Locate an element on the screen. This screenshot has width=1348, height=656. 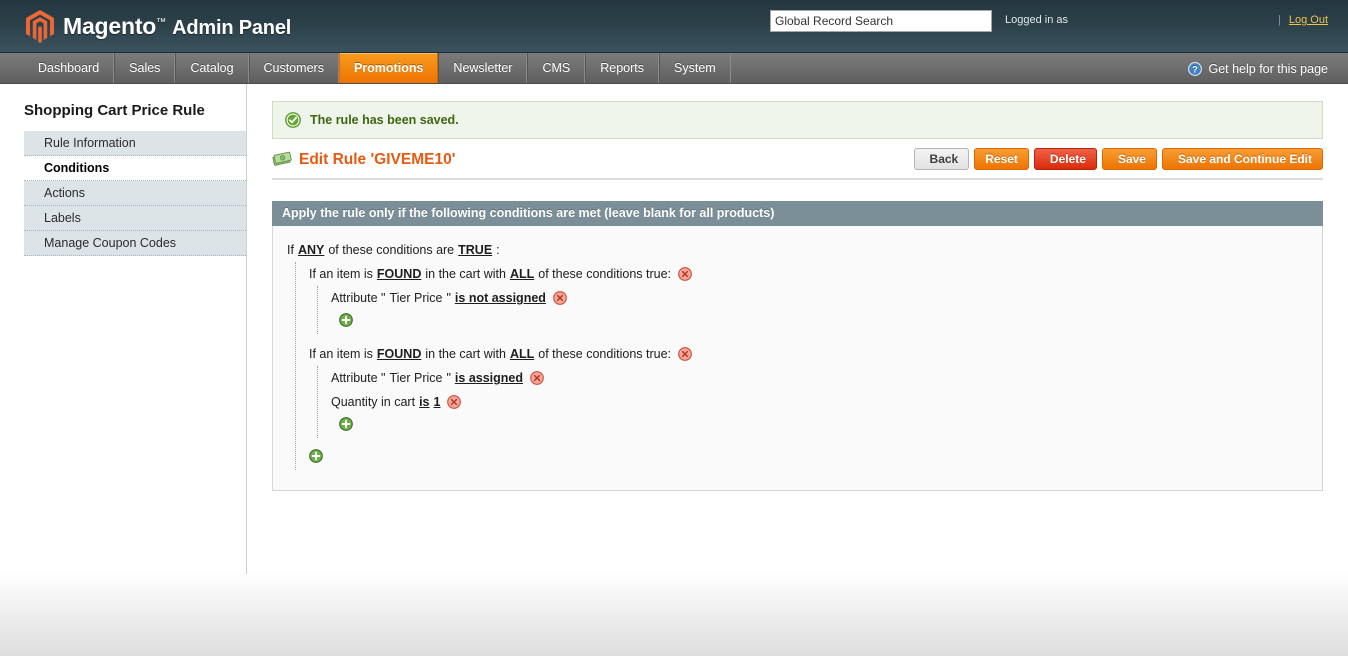
nav-item-catalog: Catalog is located at coordinates (212, 68).